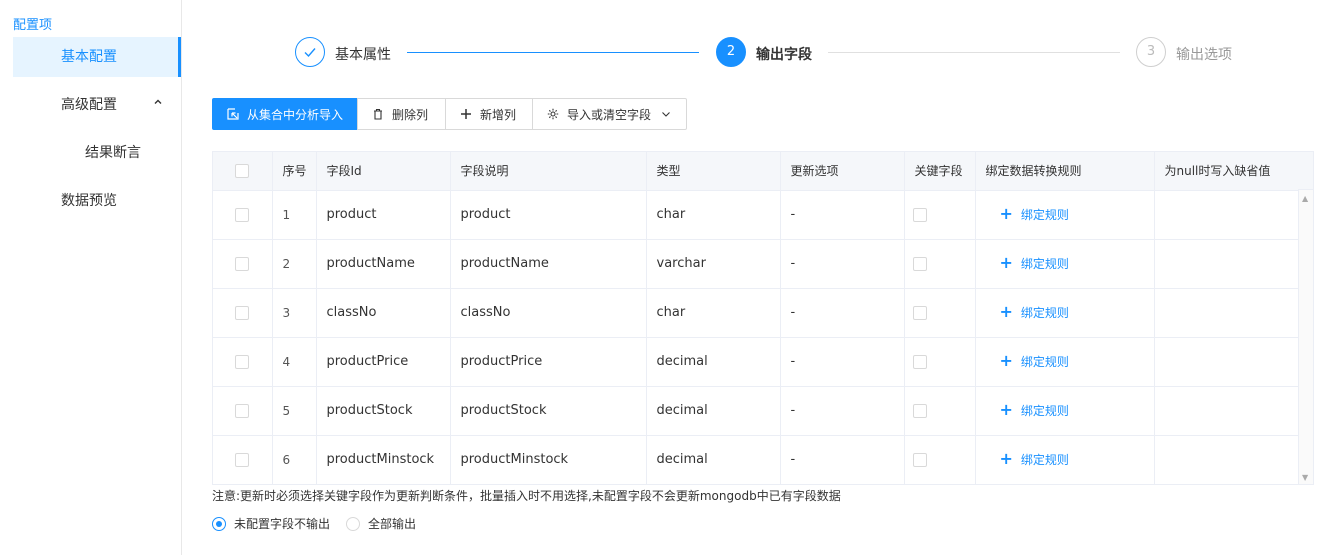 The image size is (1325, 555). I want to click on field-type: char, so click(713, 313).